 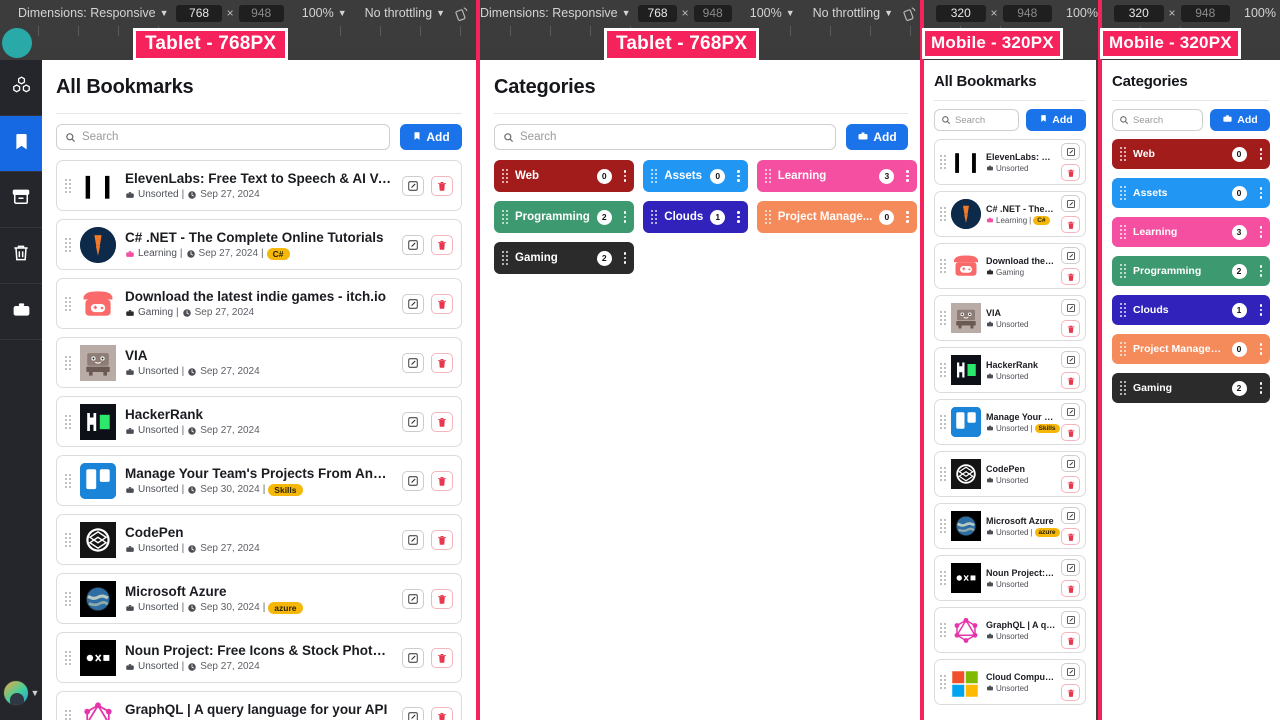 What do you see at coordinates (21, 88) in the screenshot?
I see `sidebar-item-all-bookmarks` at bounding box center [21, 88].